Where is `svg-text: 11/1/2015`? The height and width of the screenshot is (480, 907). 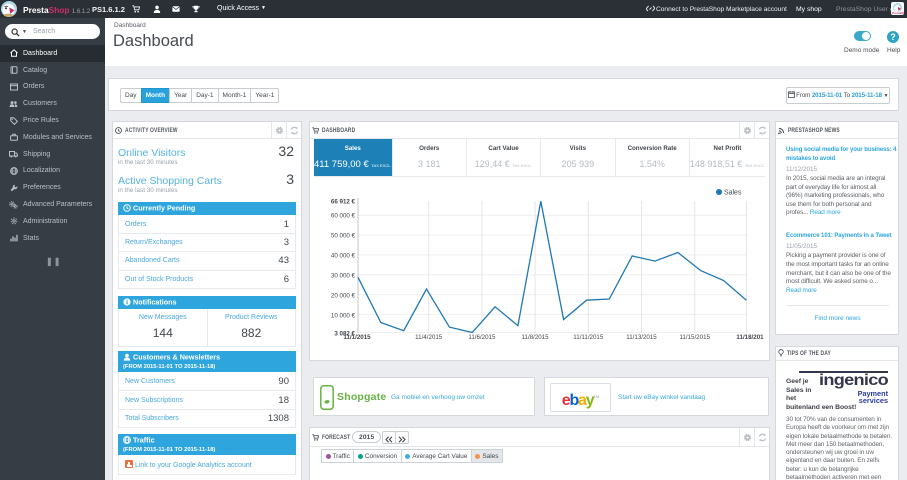 svg-text: 11/1/2015 is located at coordinates (357, 337).